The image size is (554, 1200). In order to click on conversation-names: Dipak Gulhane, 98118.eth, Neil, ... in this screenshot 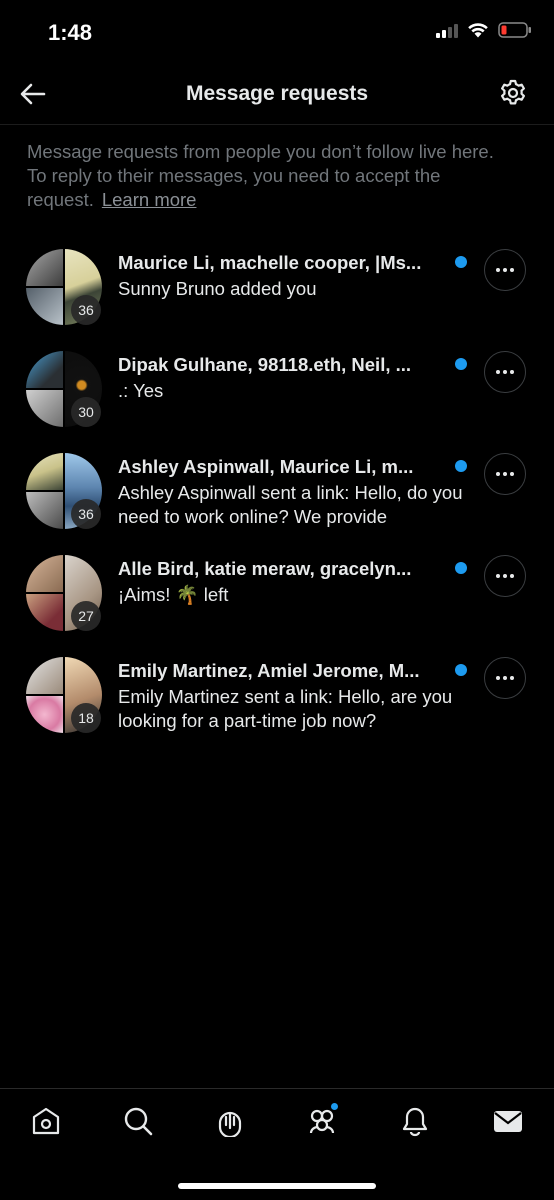, I will do `click(265, 364)`.